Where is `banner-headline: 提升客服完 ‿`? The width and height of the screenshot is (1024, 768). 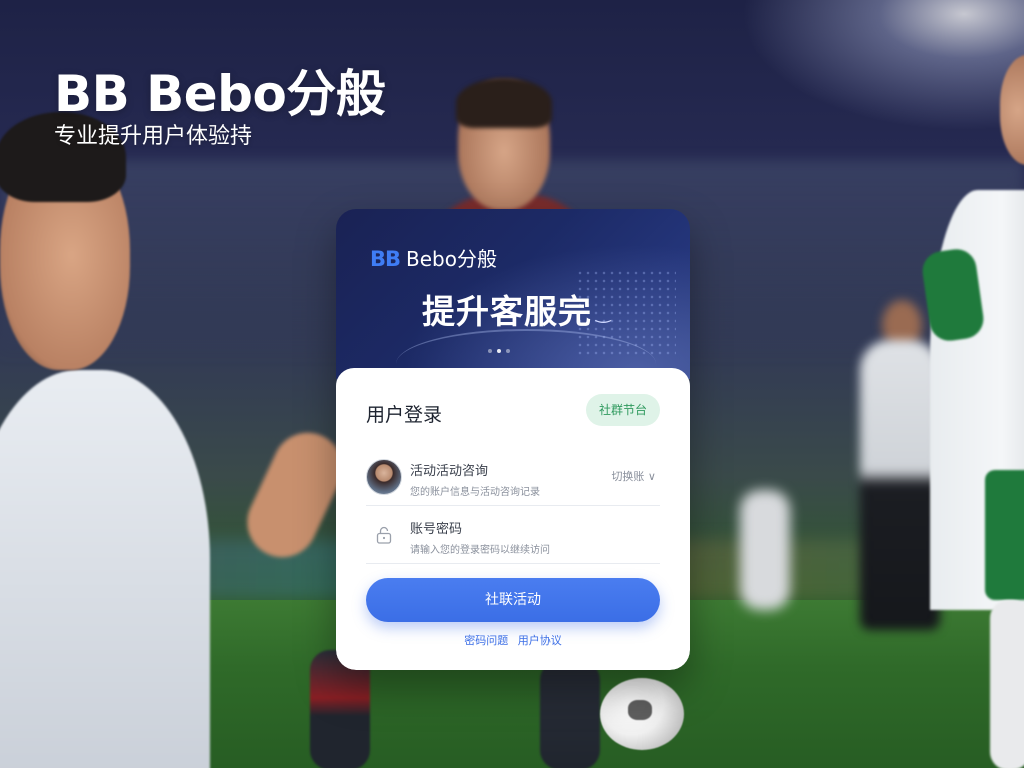
banner-headline: 提升客服完 ‿ is located at coordinates (516, 309).